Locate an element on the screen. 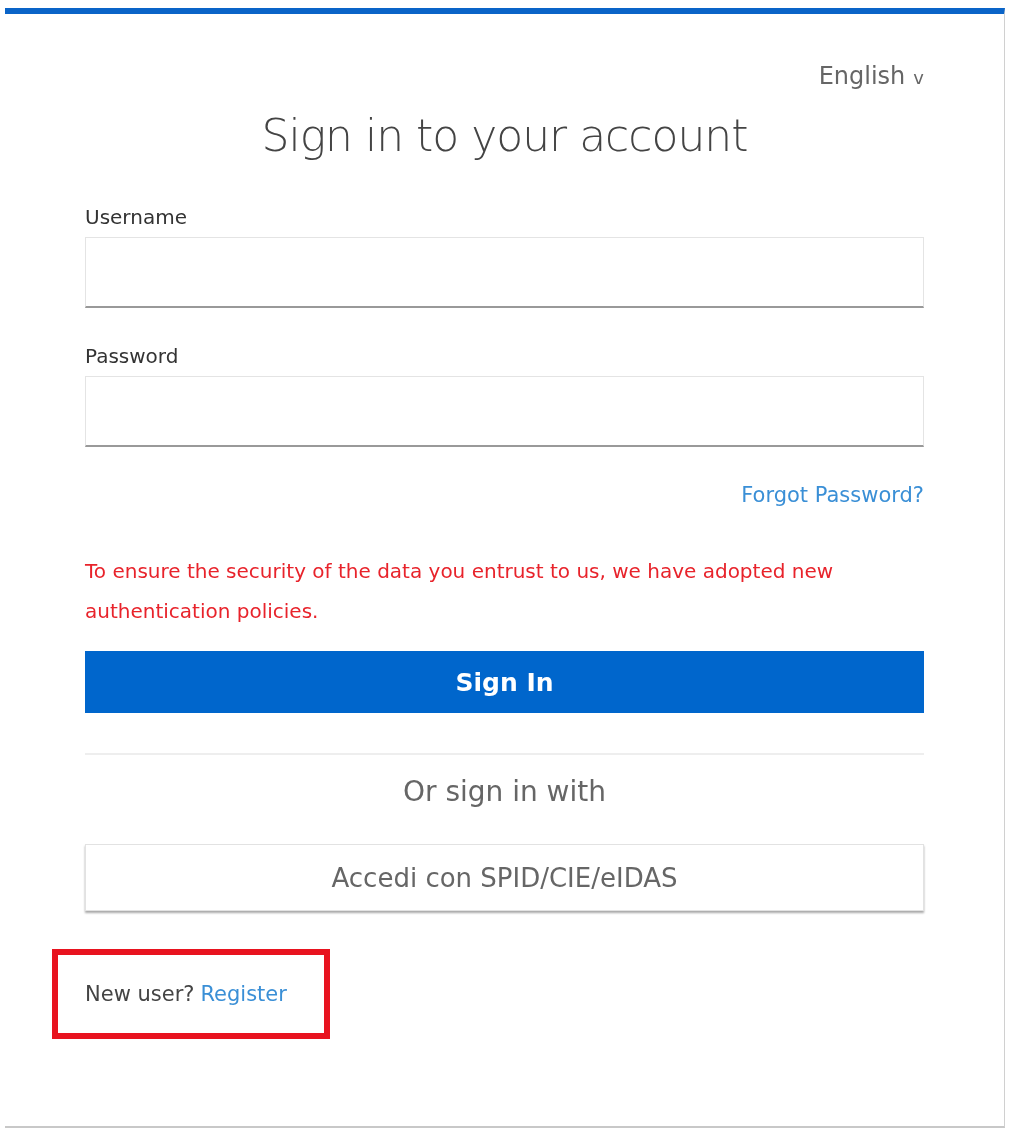 The image size is (1020, 1146). security-notice: To ensure the security of the data you entrust to us, we have adopted new authentication policies. is located at coordinates (460, 591).